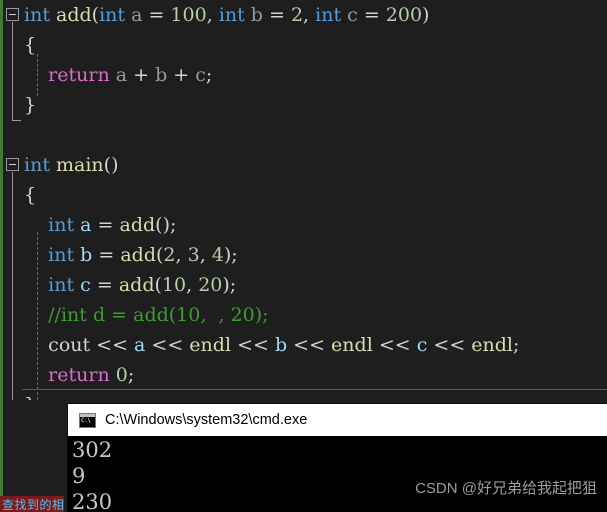 The width and height of the screenshot is (607, 512). What do you see at coordinates (92, 450) in the screenshot?
I see `console-output-line: 302` at bounding box center [92, 450].